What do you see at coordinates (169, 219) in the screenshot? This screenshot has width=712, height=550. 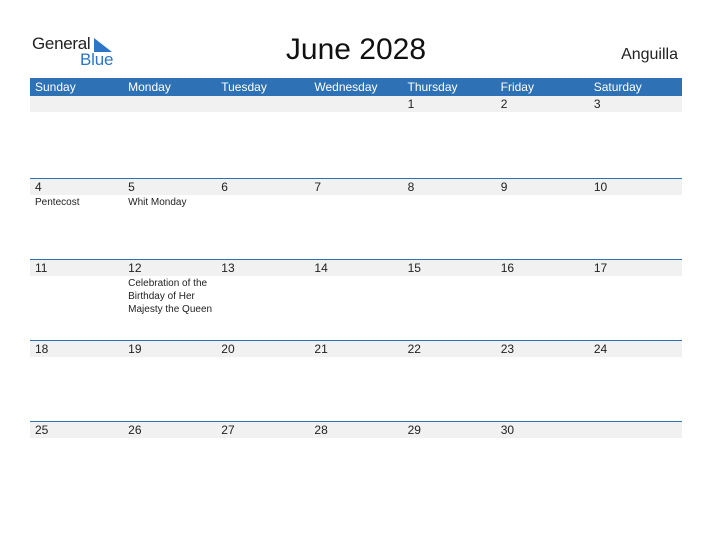 I see `day-cell: 5 Whit Monday` at bounding box center [169, 219].